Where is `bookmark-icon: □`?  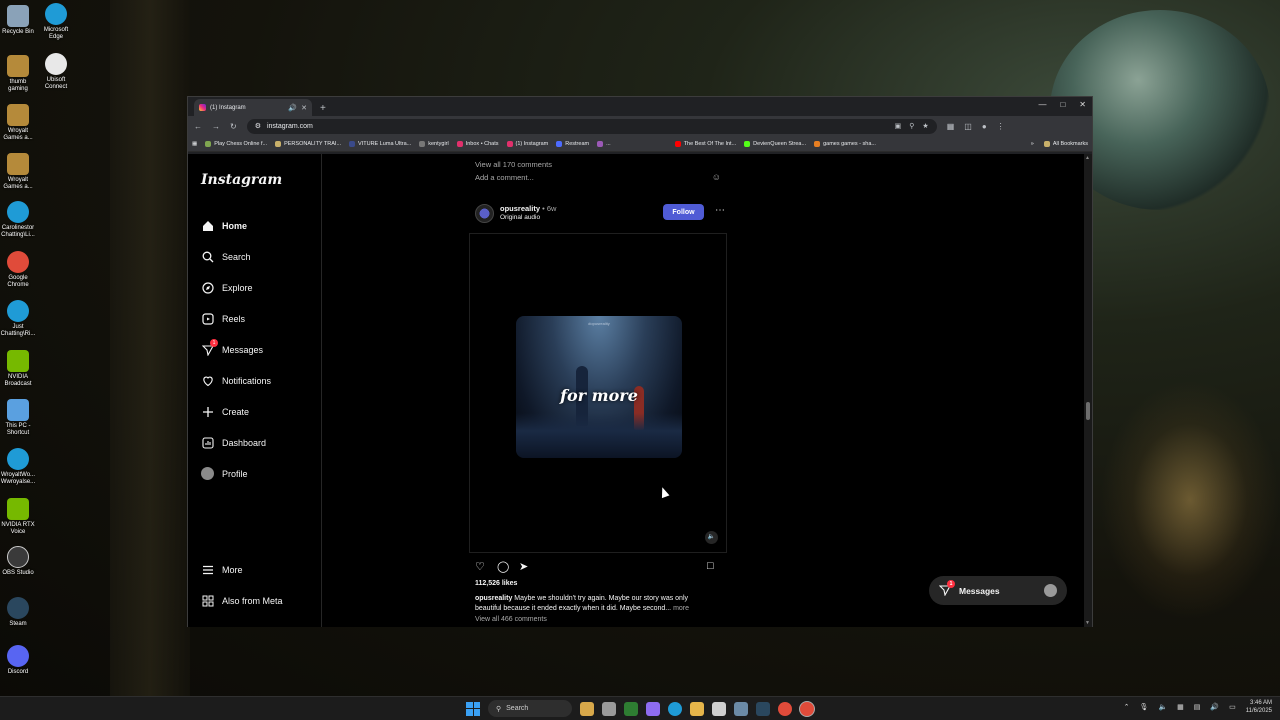 bookmark-icon: □ is located at coordinates (710, 566).